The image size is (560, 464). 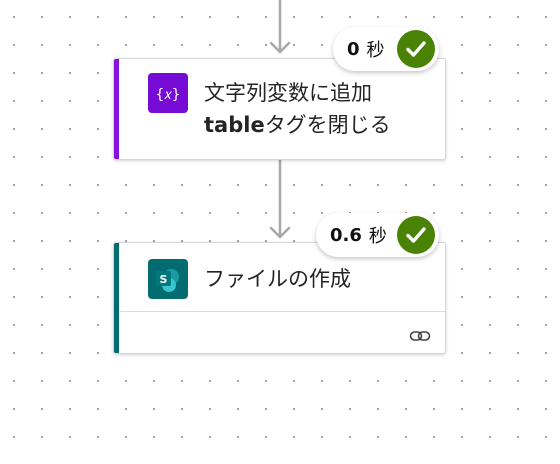 I want to click on action-title-line2-bold: table, so click(x=234, y=125).